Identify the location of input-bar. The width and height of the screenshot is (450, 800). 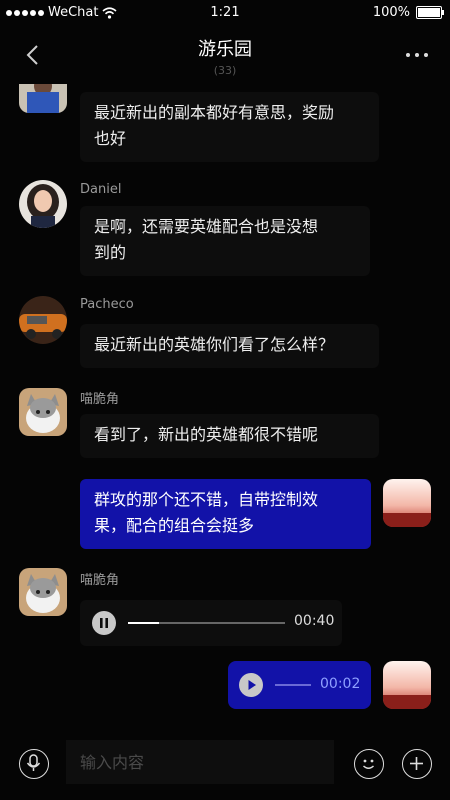
(225, 767).